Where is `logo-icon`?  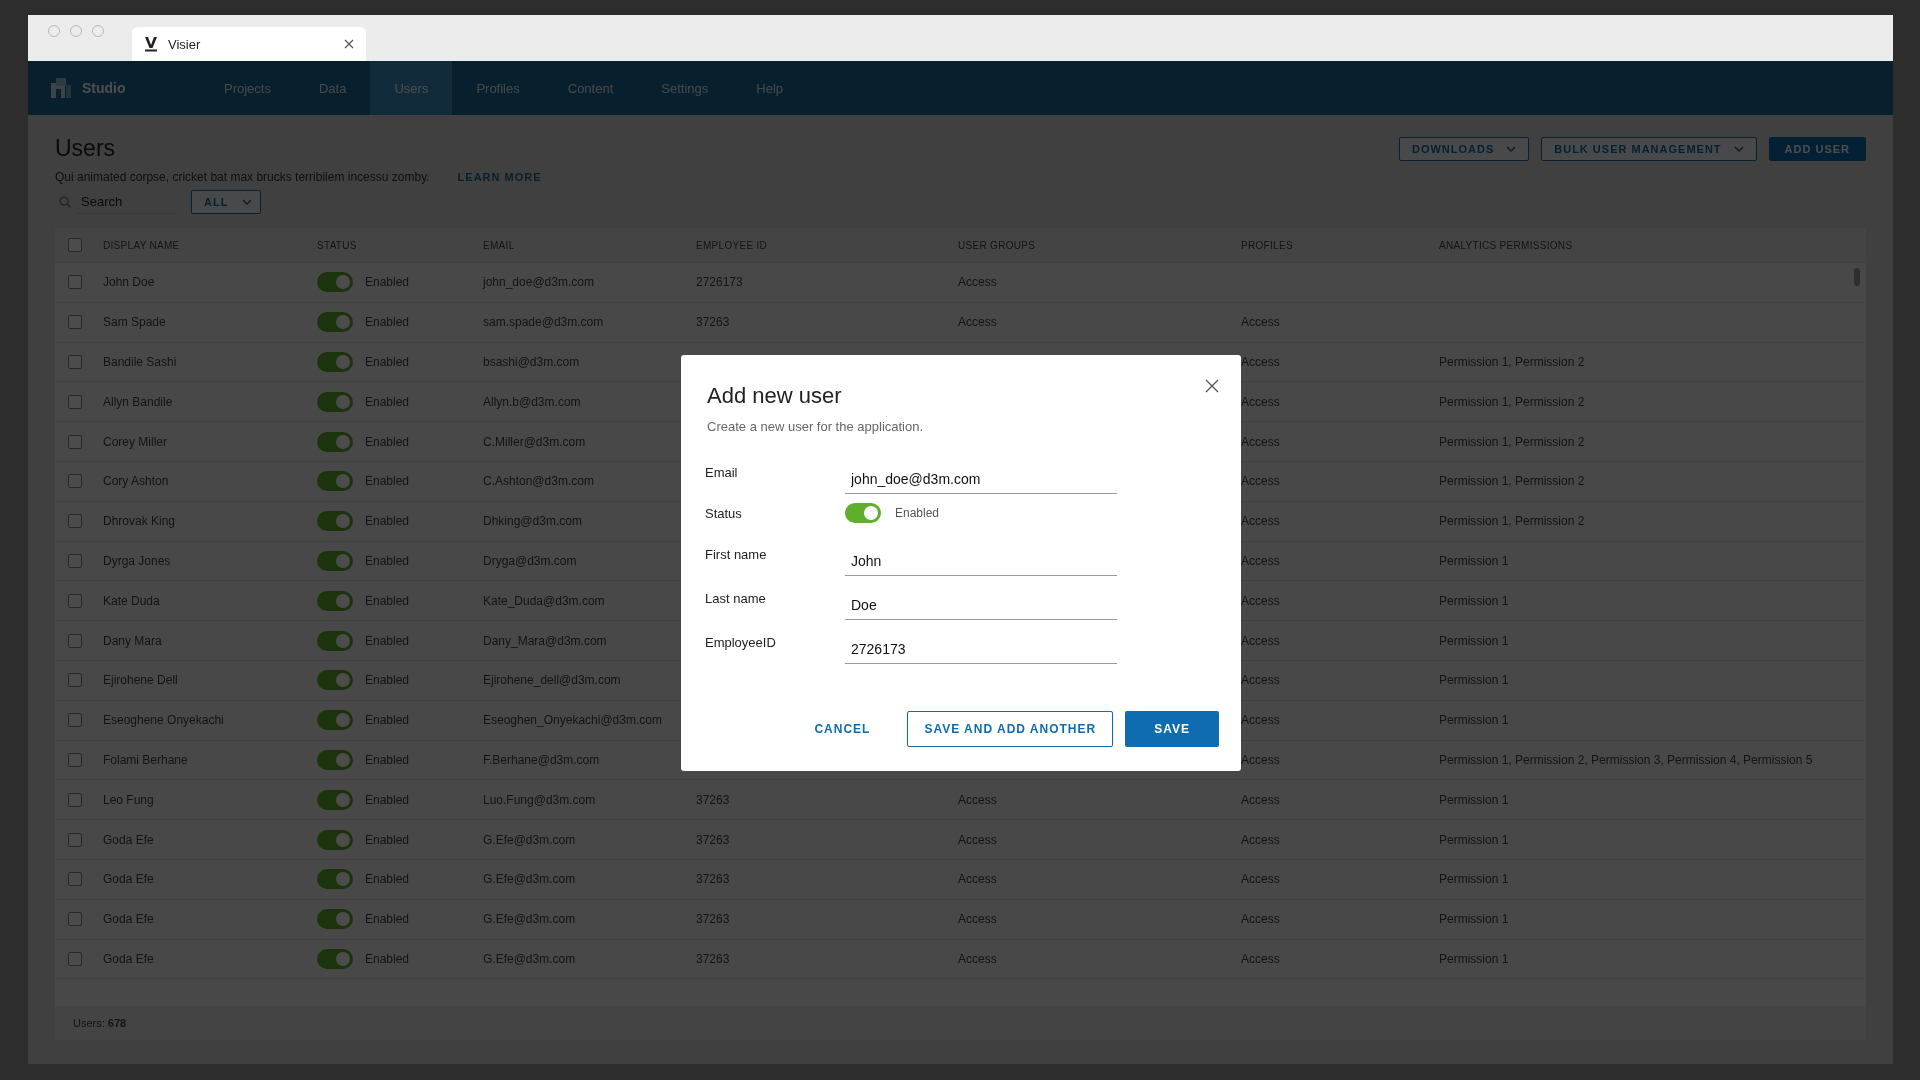
logo-icon is located at coordinates (151, 44).